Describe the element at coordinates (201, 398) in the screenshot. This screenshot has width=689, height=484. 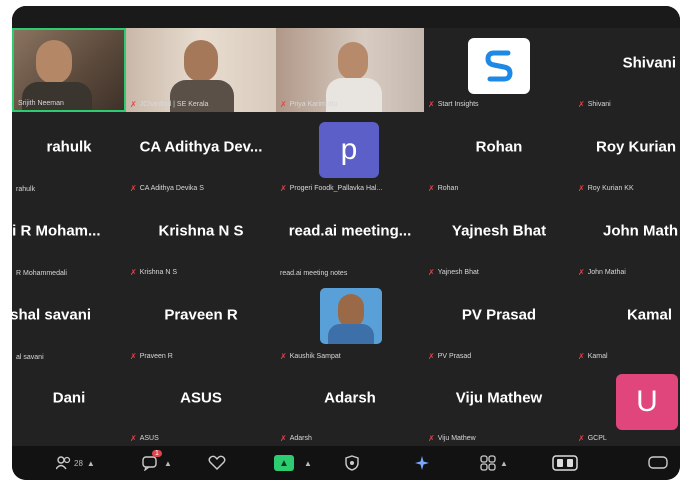
I see `participant-name: ASUS` at that location.